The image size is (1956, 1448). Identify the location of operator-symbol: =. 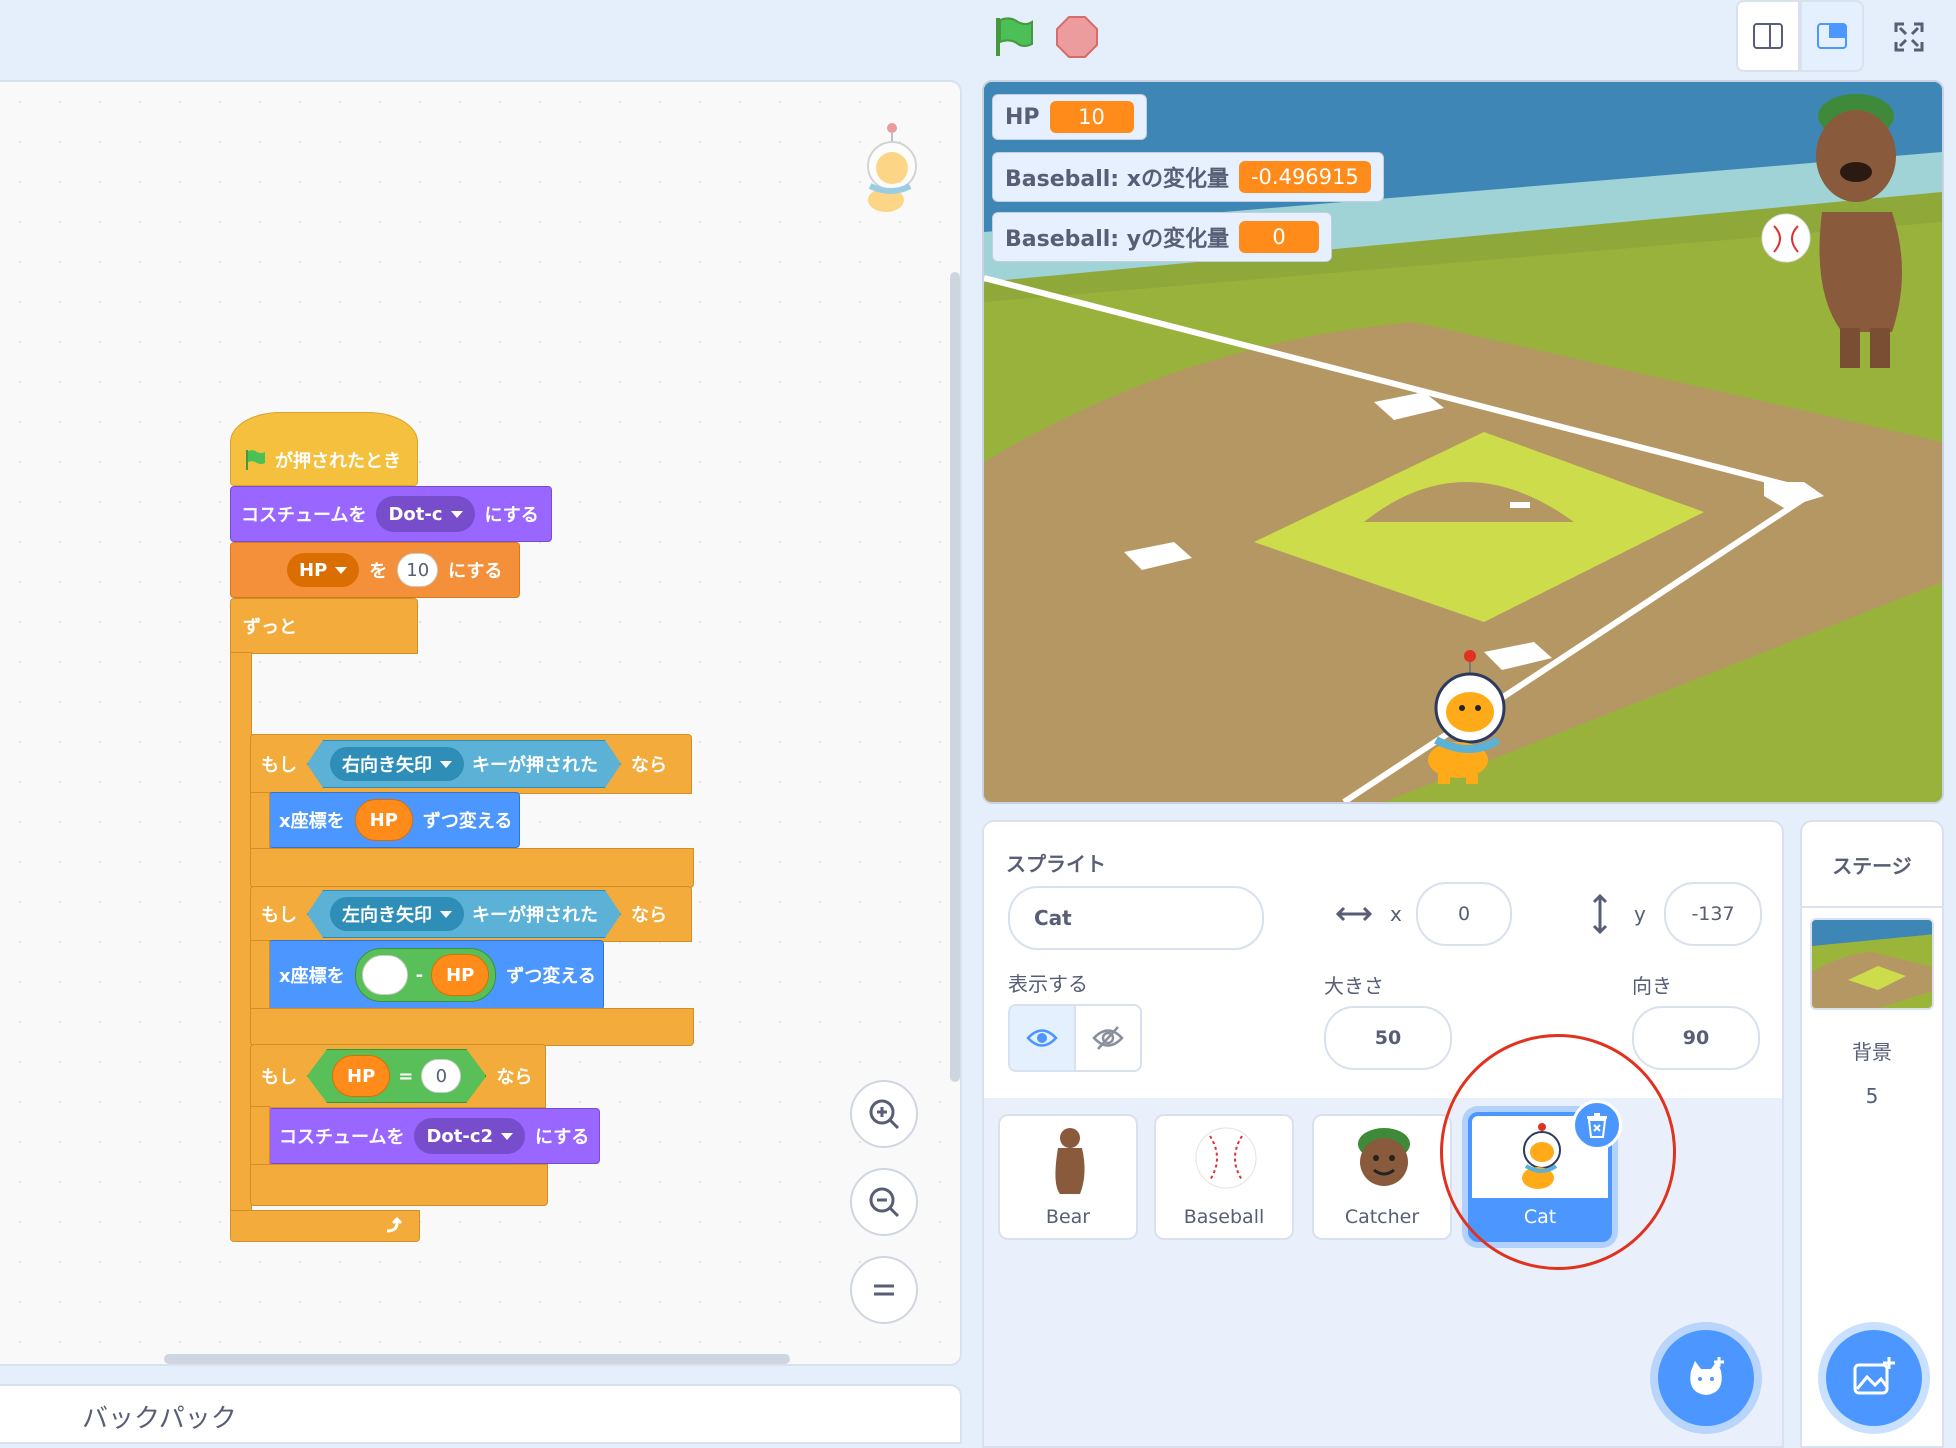
(406, 1076).